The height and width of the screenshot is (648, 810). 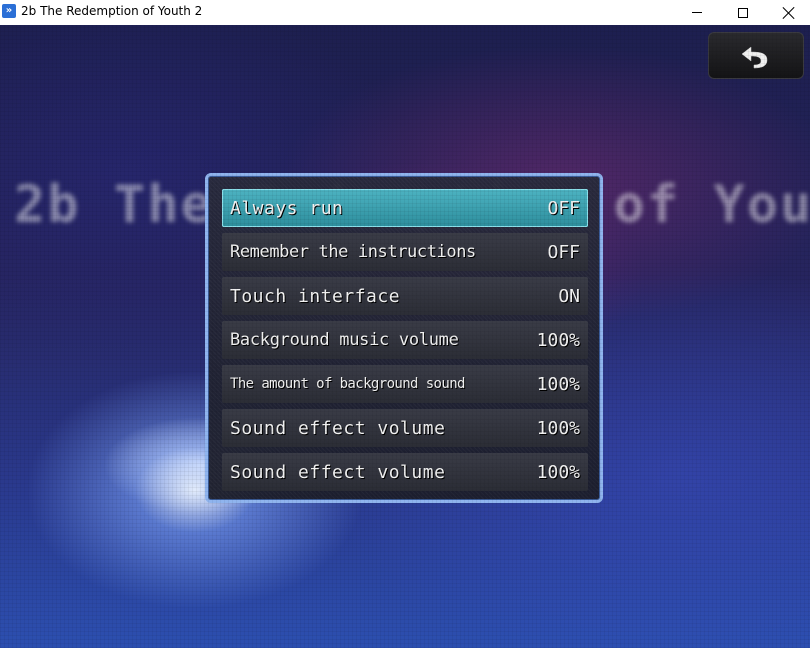 I want to click on minimize-icon, so click(x=697, y=12).